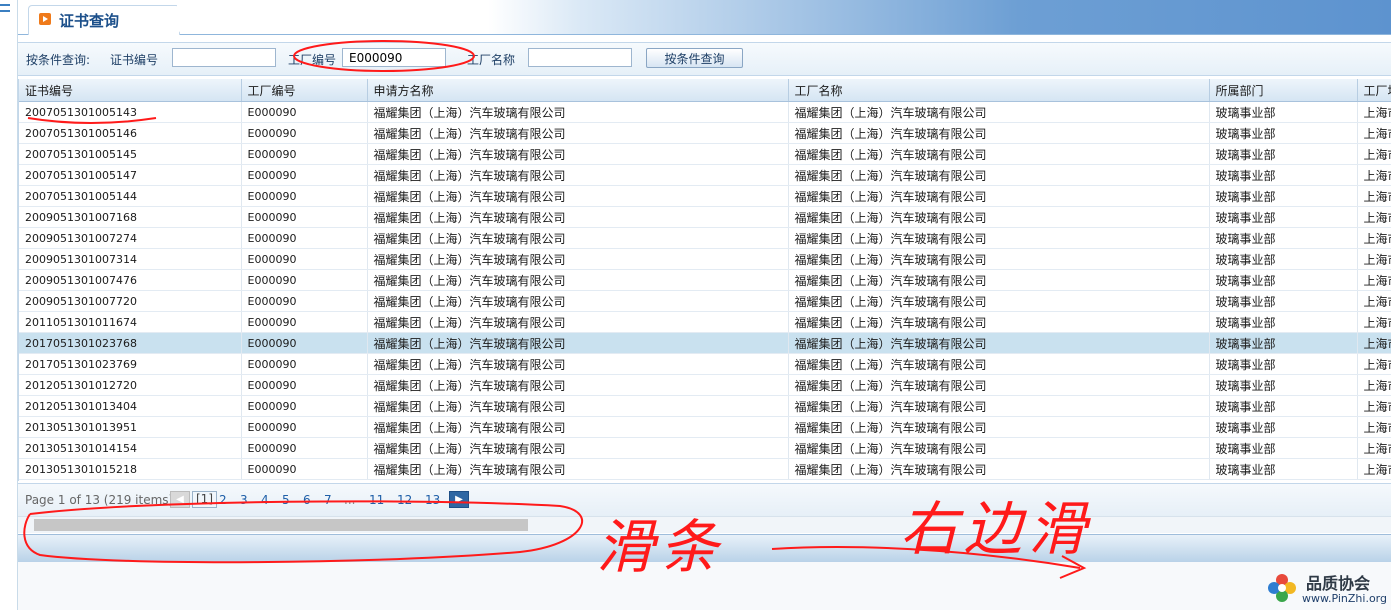 The width and height of the screenshot is (1391, 610). I want to click on chevron-right-icon: ▶, so click(459, 499).